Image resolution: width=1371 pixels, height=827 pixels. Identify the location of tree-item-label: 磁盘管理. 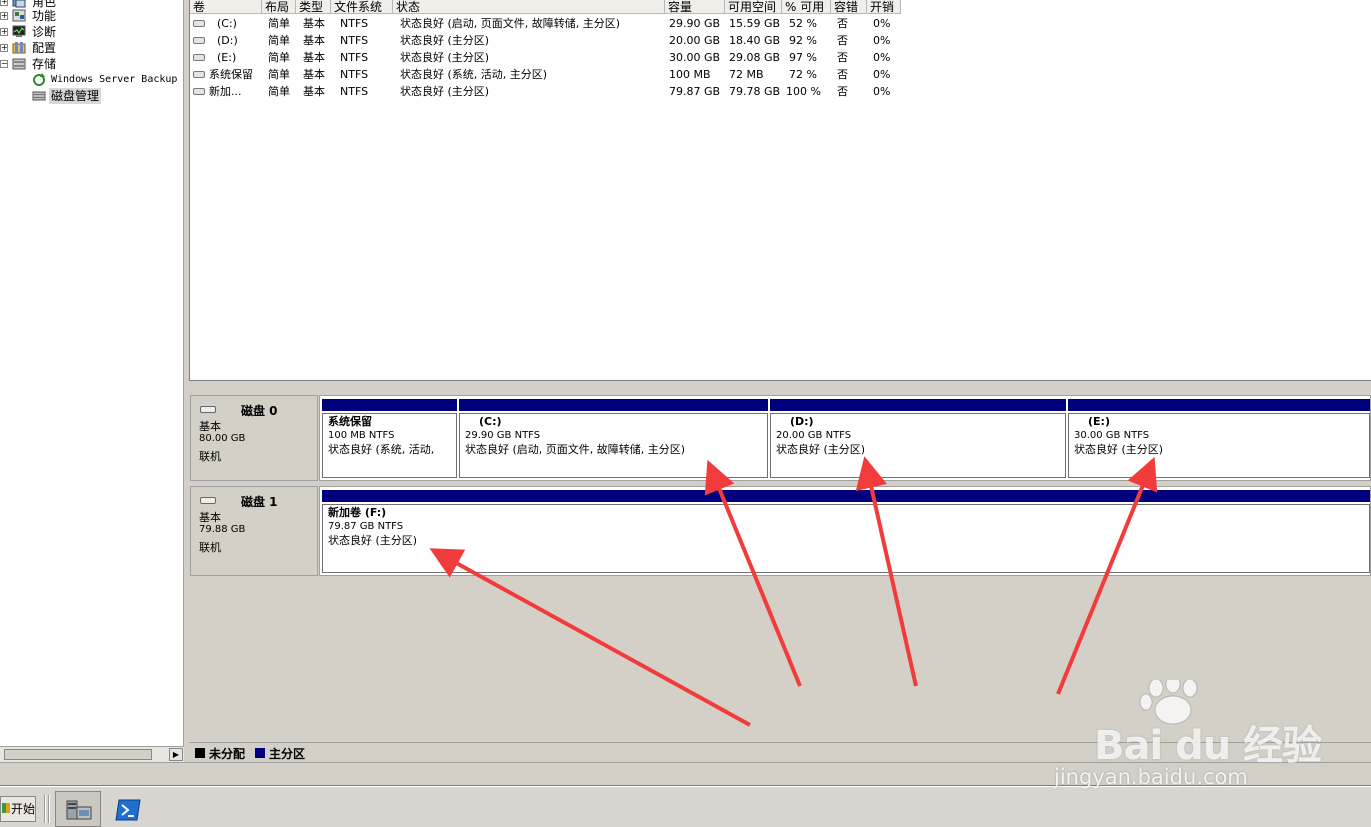
(75, 96).